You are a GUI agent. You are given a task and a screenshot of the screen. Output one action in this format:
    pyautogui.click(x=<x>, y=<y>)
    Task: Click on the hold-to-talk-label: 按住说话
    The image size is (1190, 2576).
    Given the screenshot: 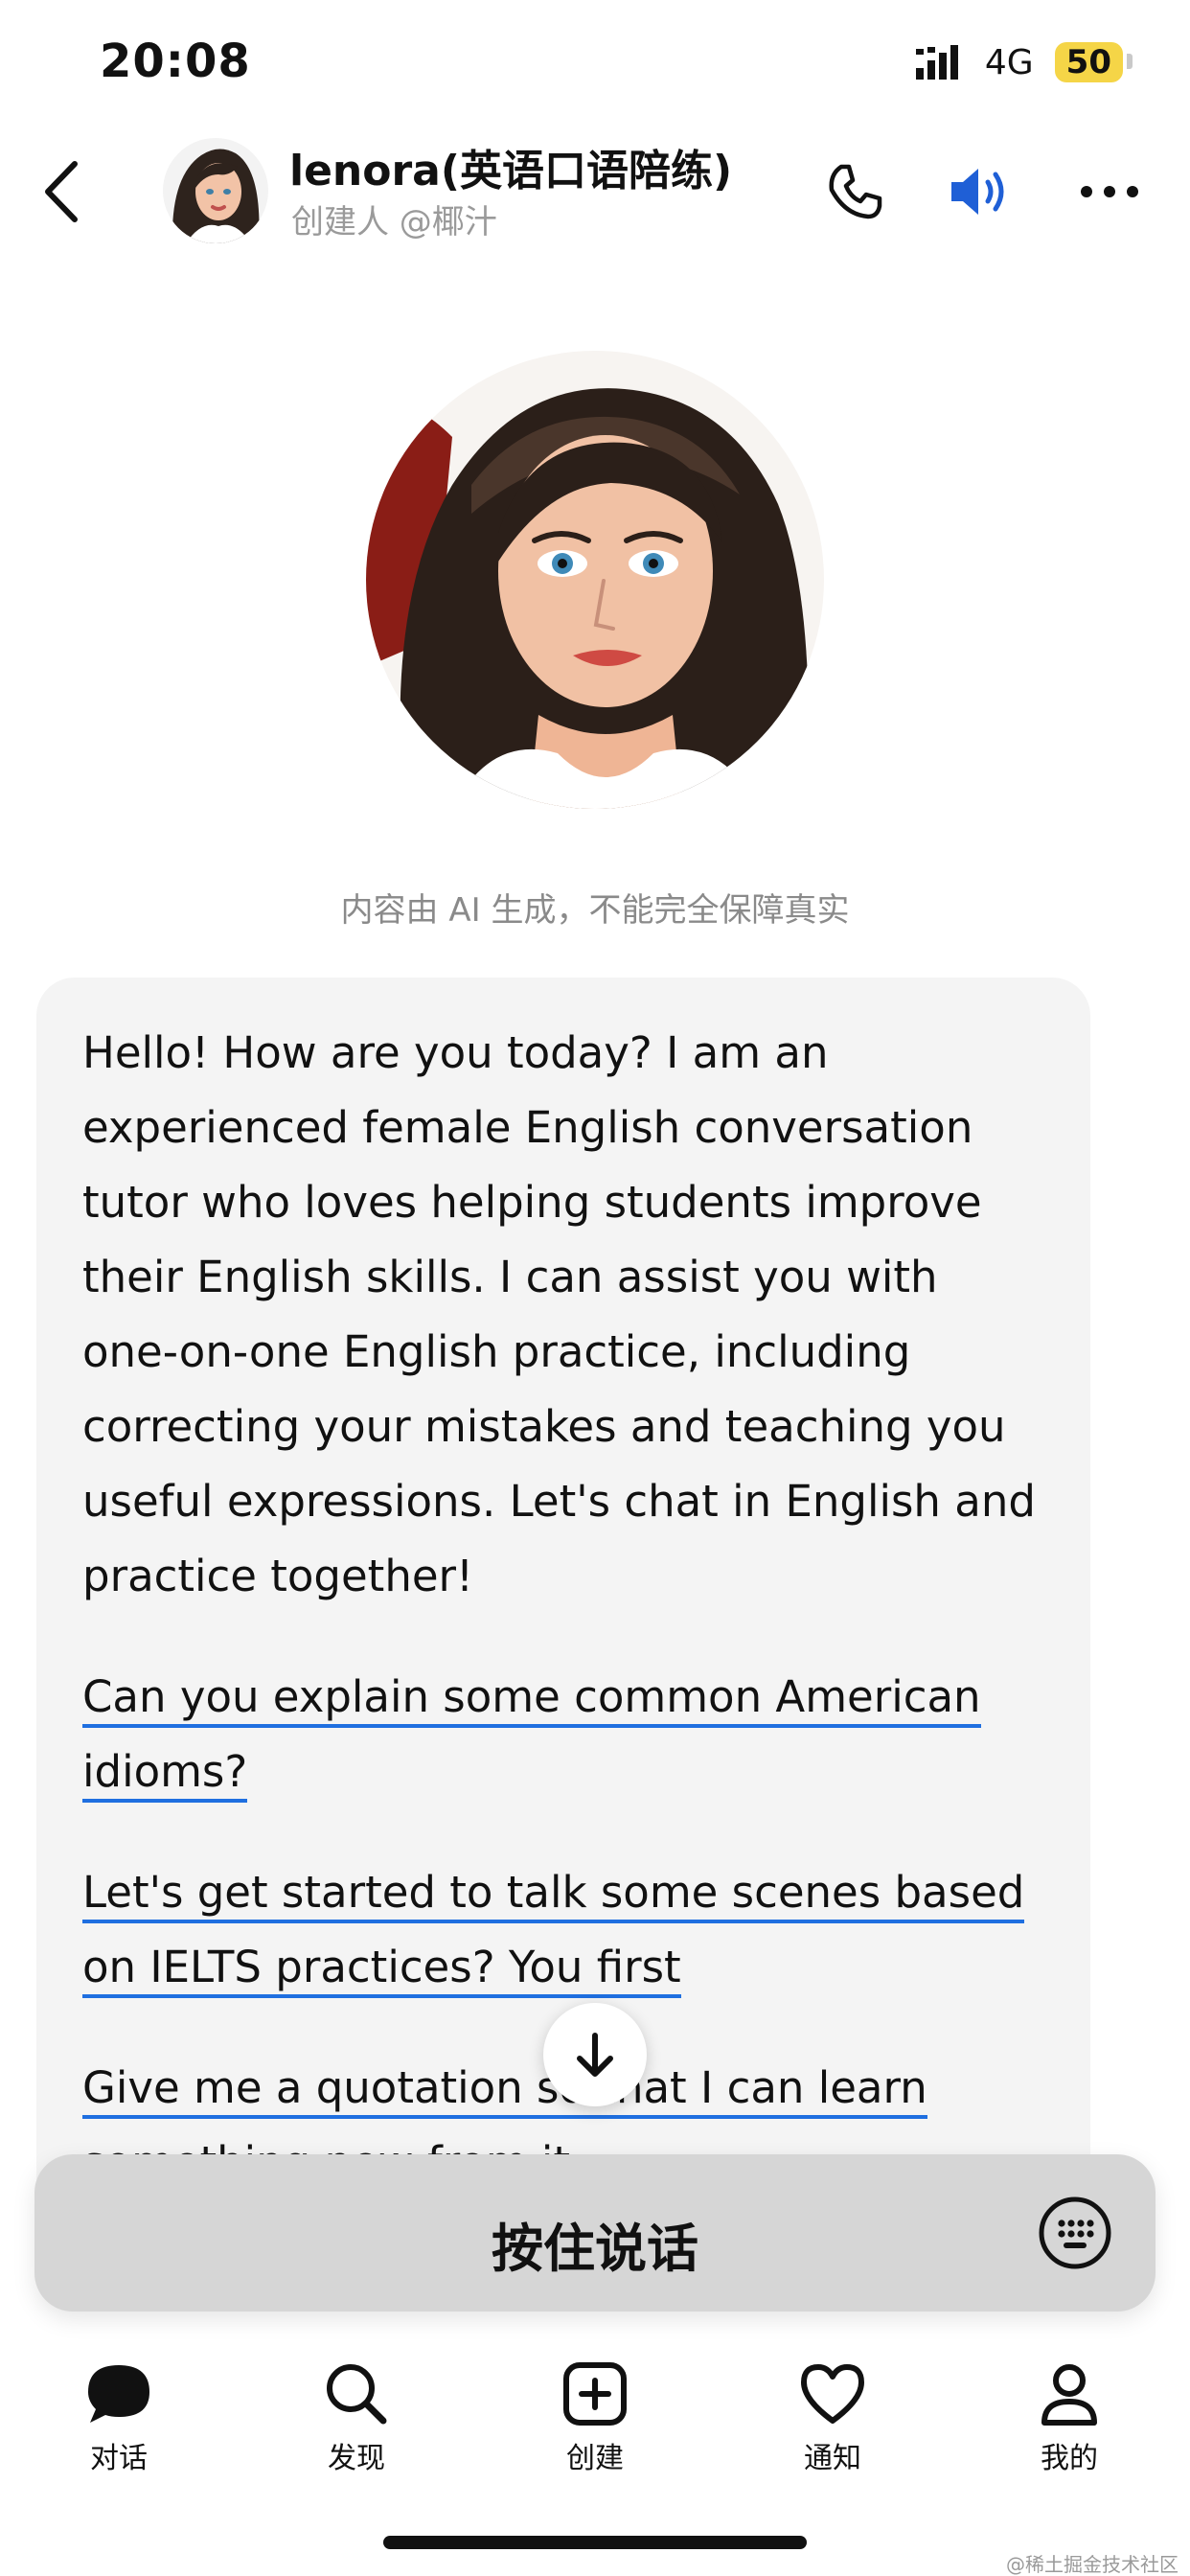 What is the action you would take?
    pyautogui.click(x=595, y=2244)
    